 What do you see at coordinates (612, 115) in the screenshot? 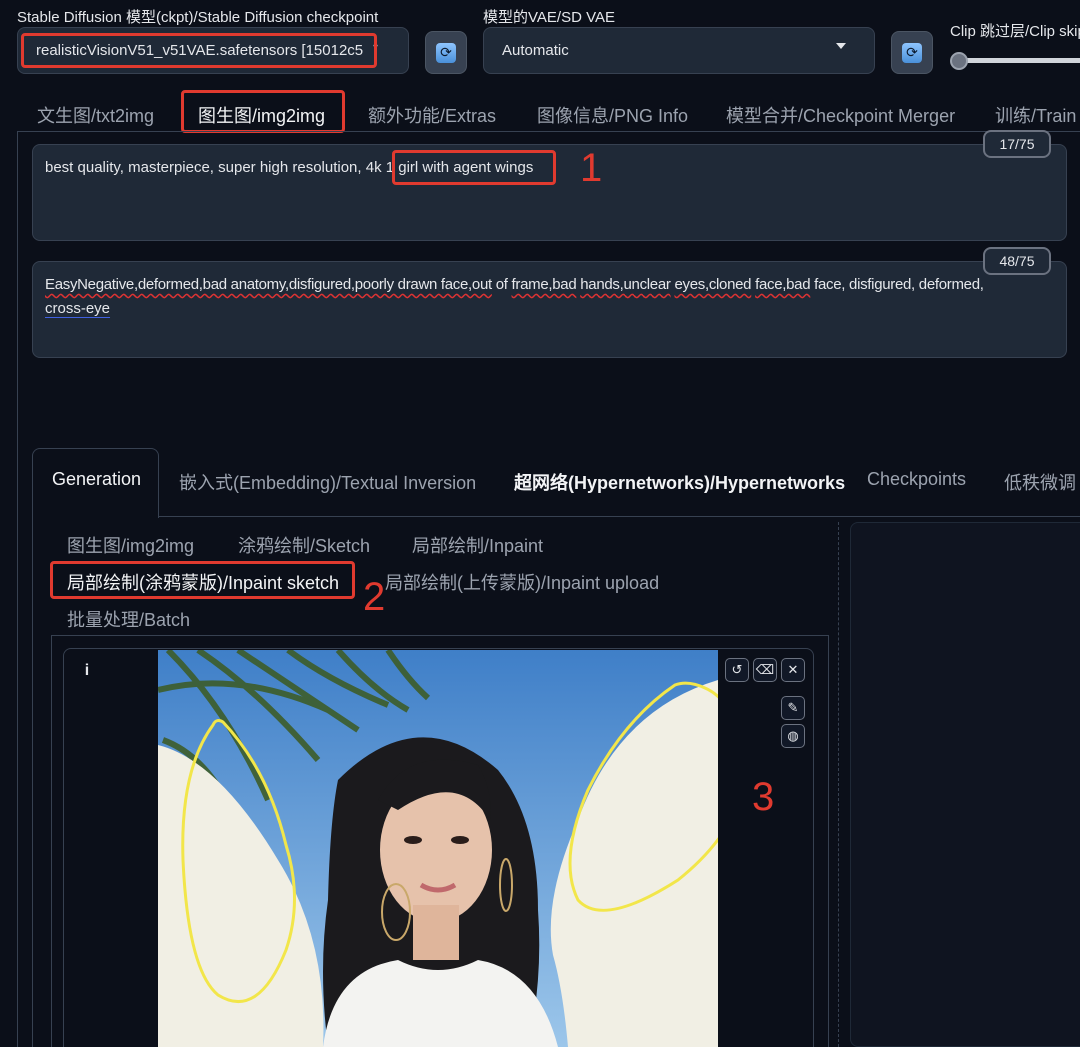
I see `tab-png-info: 图像信息/PNG Info` at bounding box center [612, 115].